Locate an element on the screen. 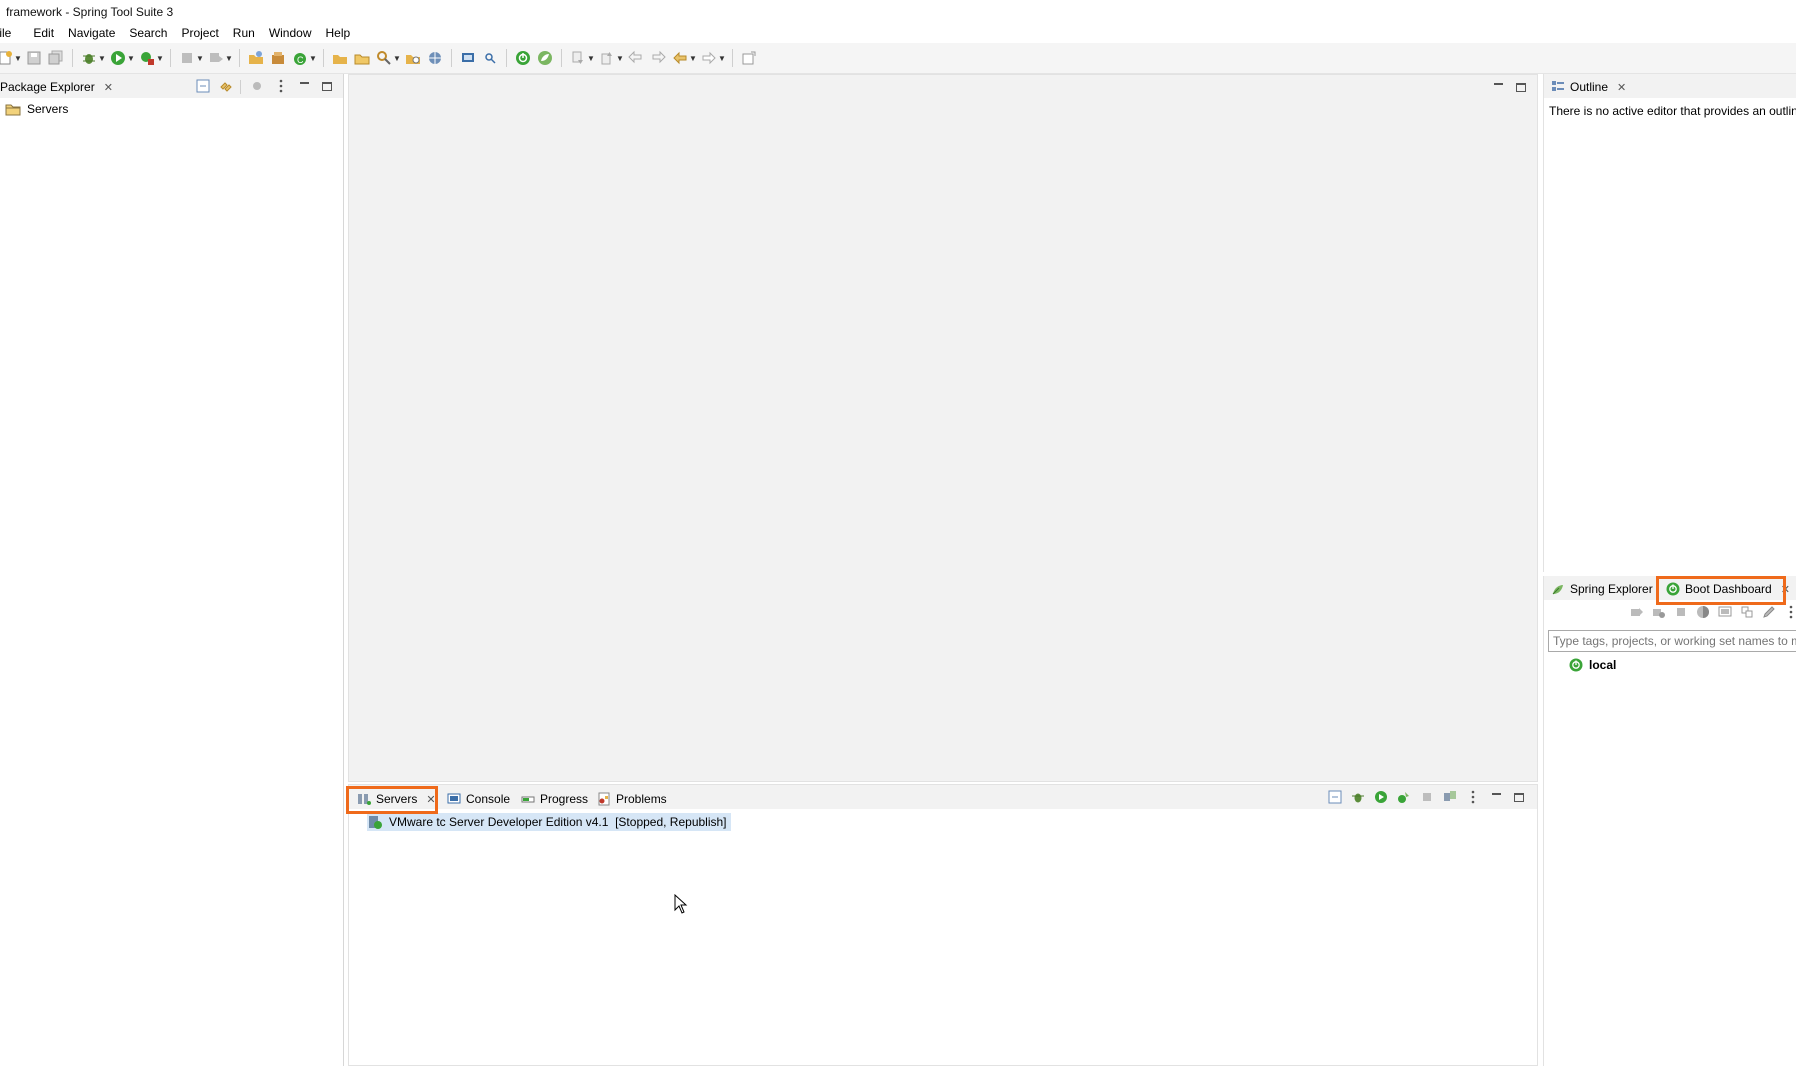 Image resolution: width=1796 pixels, height=1066 pixels. stop-server-icon is located at coordinates (1427, 797).